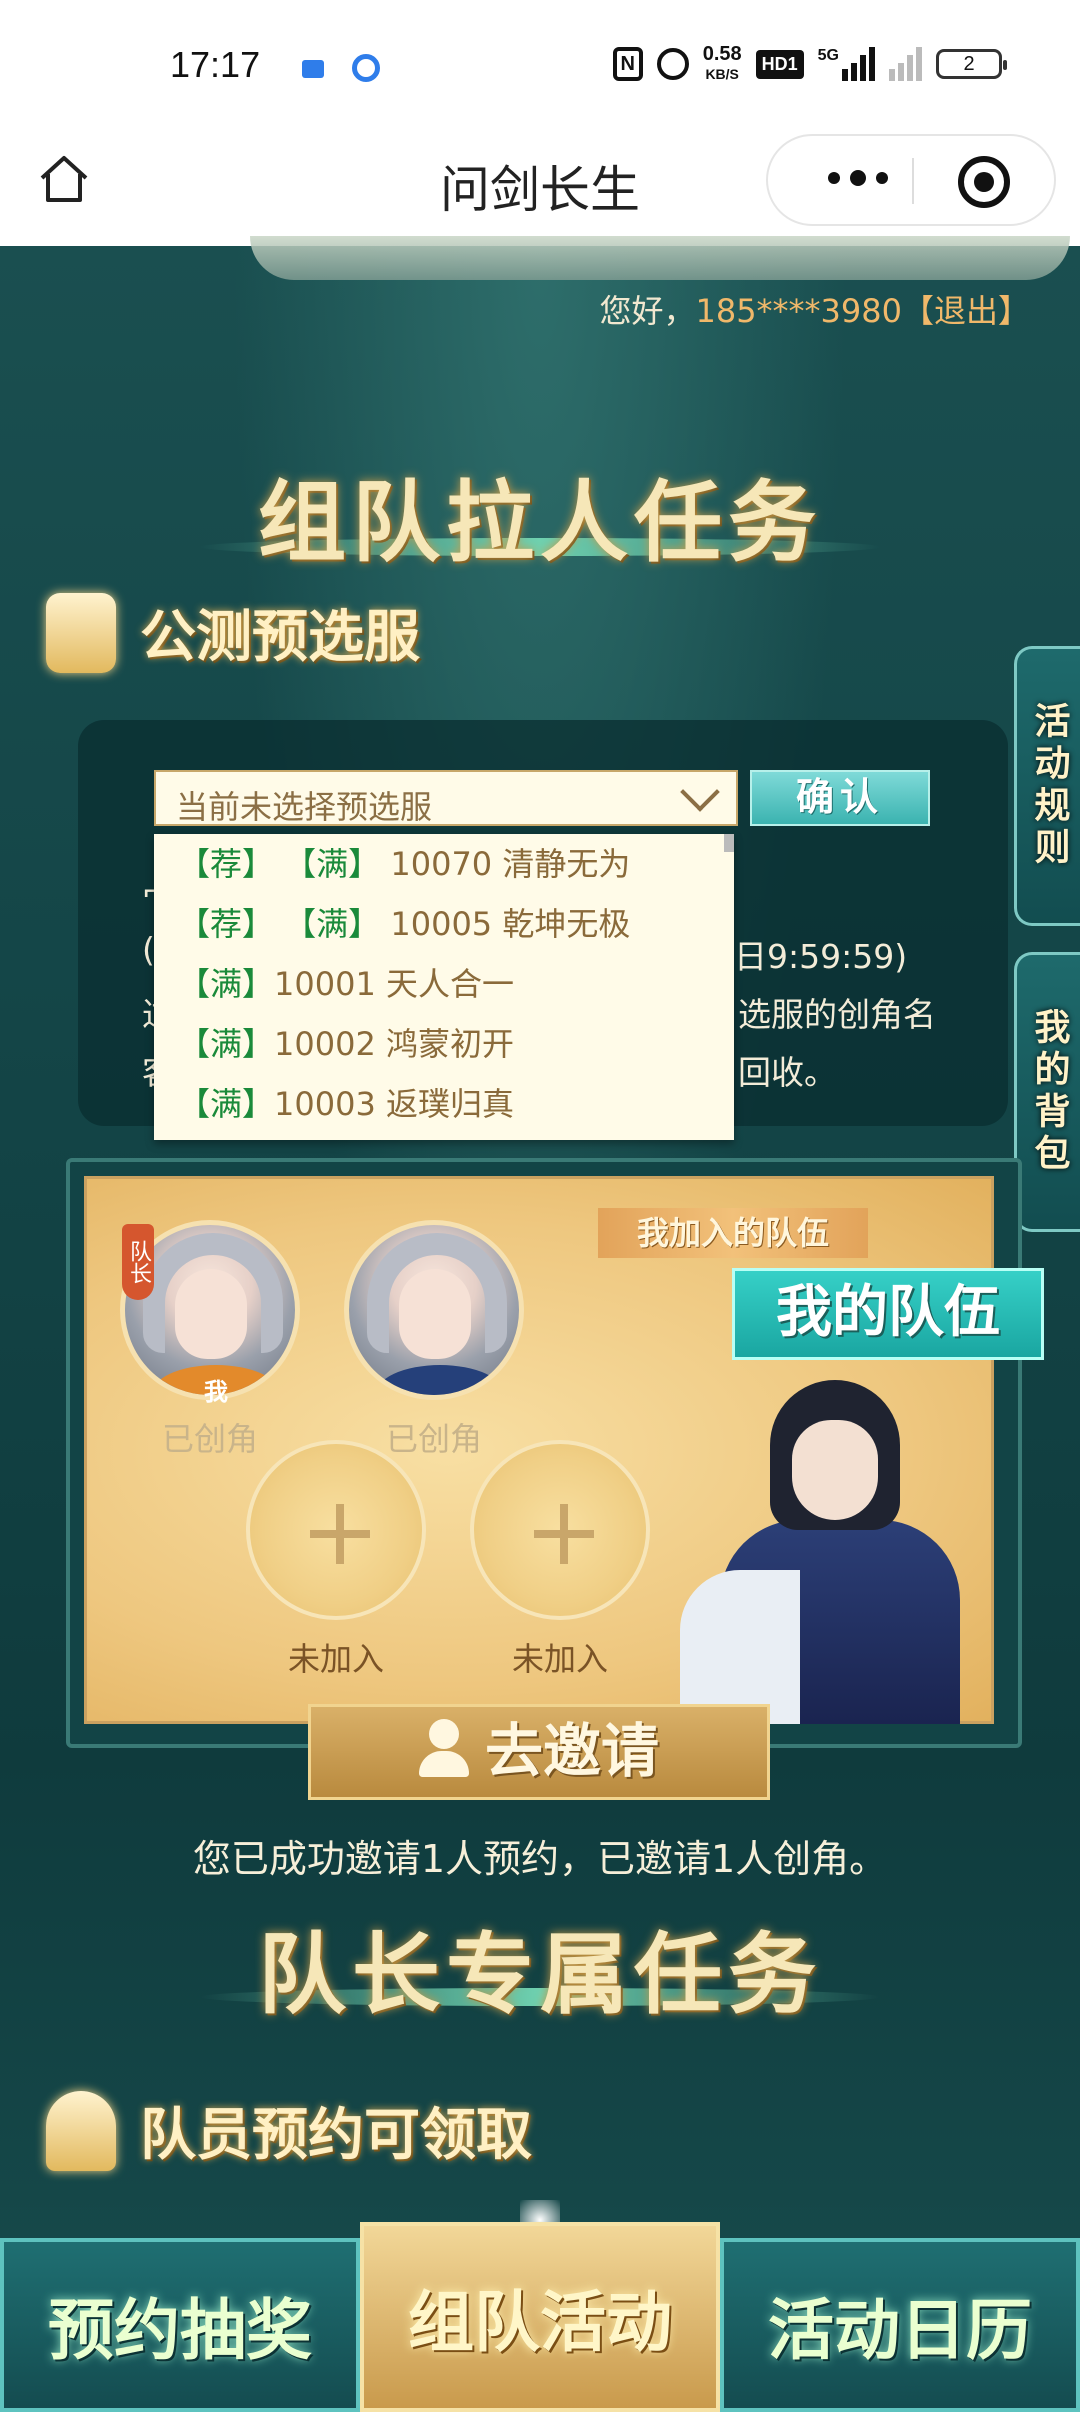 This screenshot has width=1080, height=2412. I want to click on document-icon, so click(81, 632).